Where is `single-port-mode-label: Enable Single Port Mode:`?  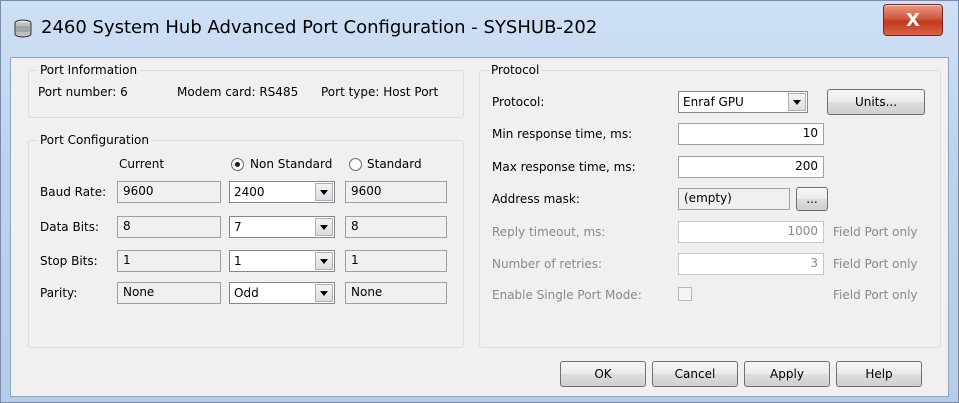 single-port-mode-label: Enable Single Port Mode: is located at coordinates (567, 295).